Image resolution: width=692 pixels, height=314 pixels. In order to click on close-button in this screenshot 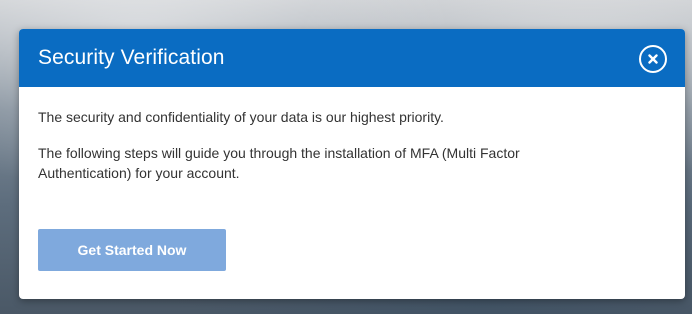, I will do `click(653, 59)`.